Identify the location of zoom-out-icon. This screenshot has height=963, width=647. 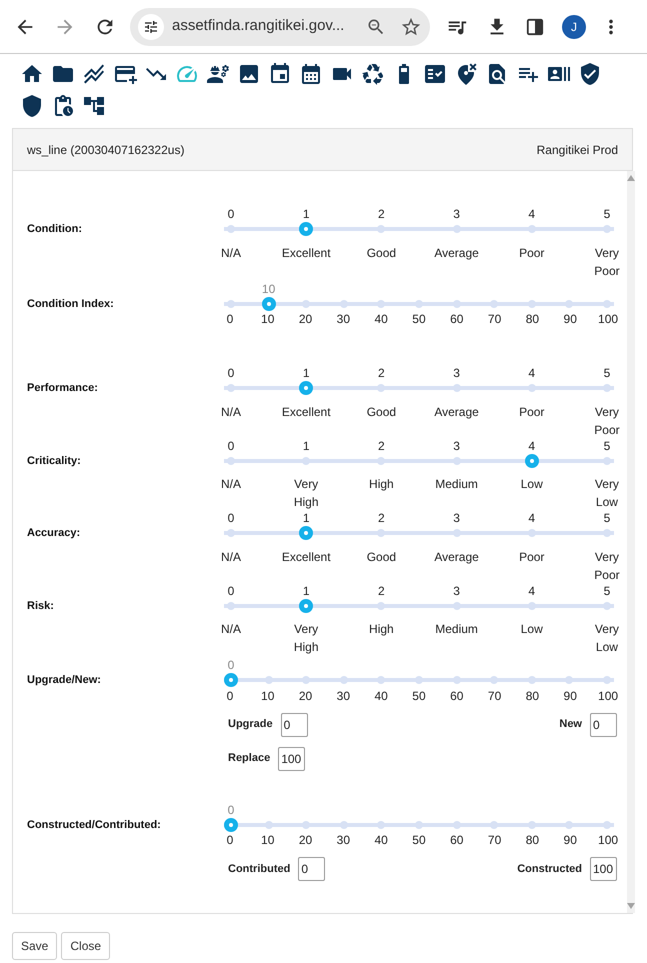
(376, 26).